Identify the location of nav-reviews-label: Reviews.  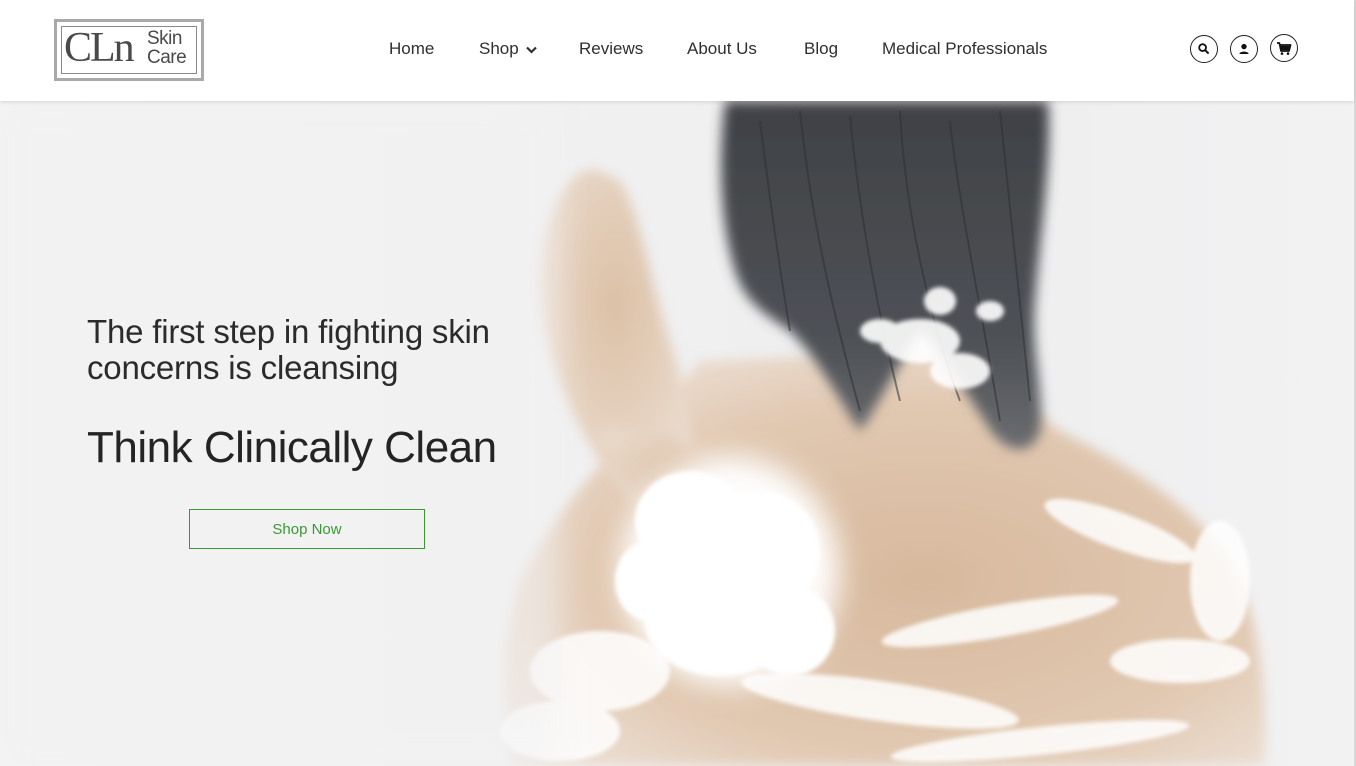
(611, 48).